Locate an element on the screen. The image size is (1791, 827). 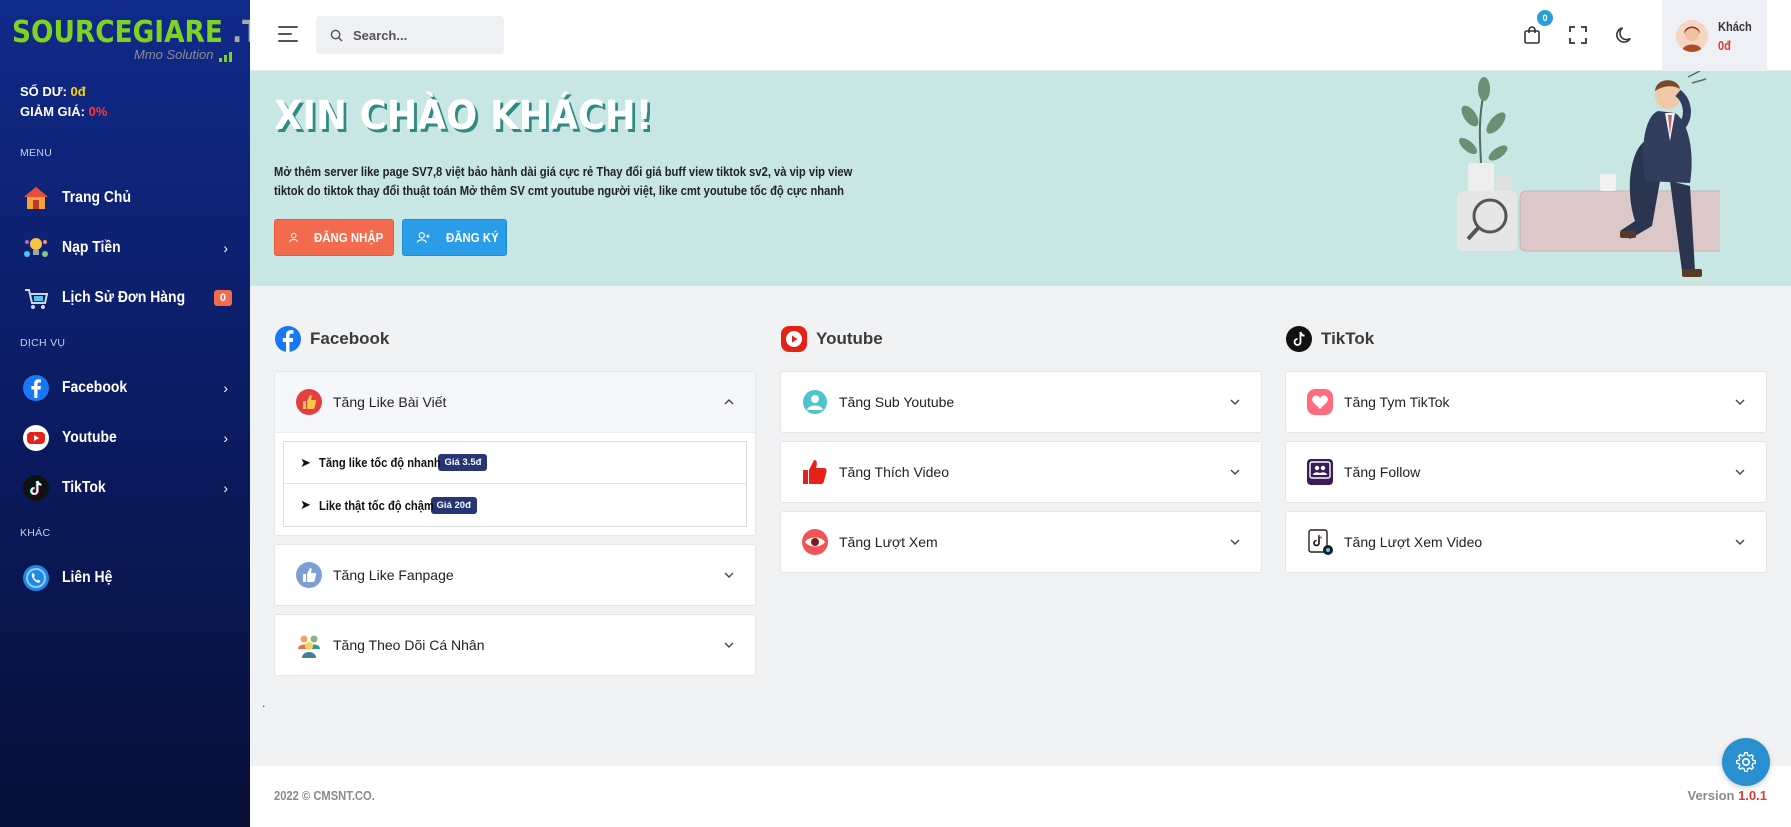
service-card-tiktok-follow: Tăng Follow is located at coordinates (1526, 472).